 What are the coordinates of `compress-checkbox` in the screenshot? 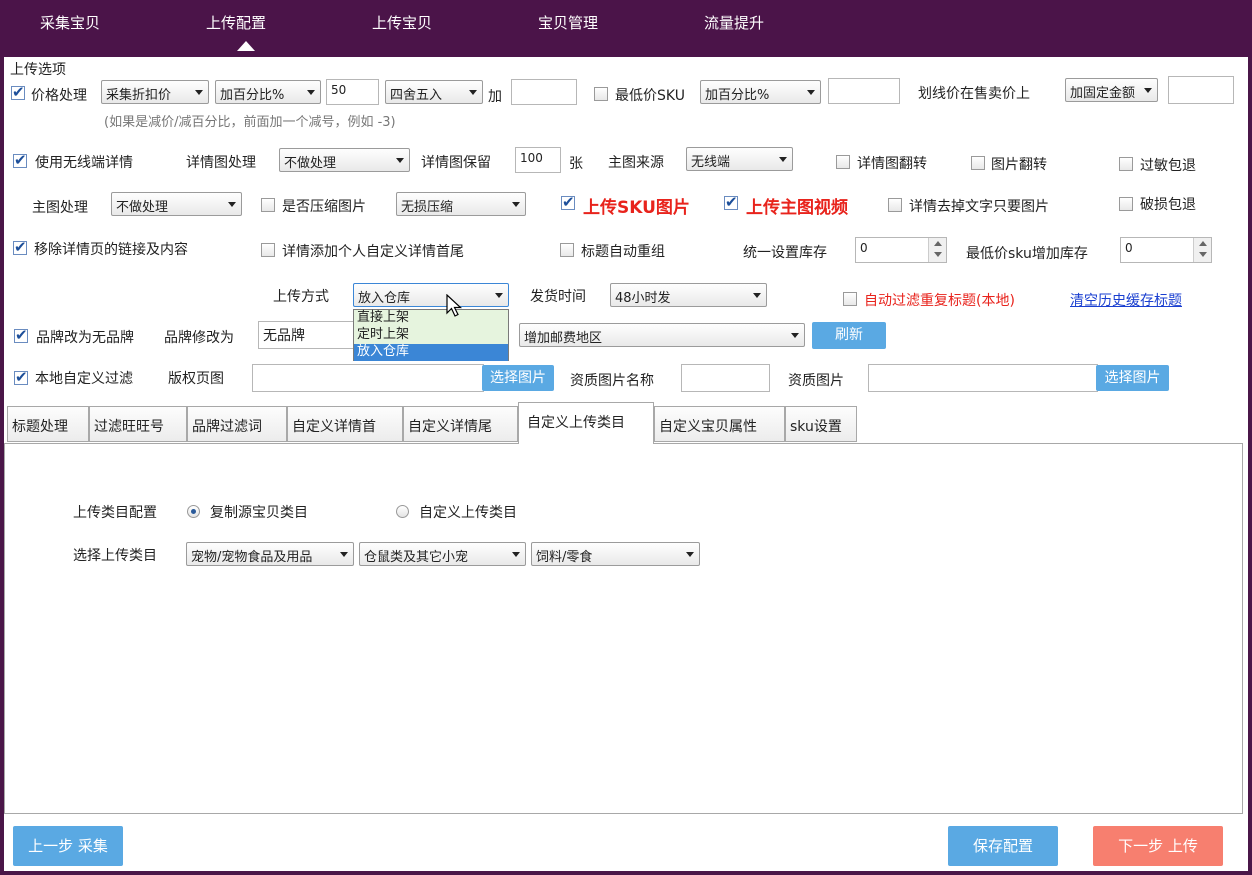 It's located at (268, 205).